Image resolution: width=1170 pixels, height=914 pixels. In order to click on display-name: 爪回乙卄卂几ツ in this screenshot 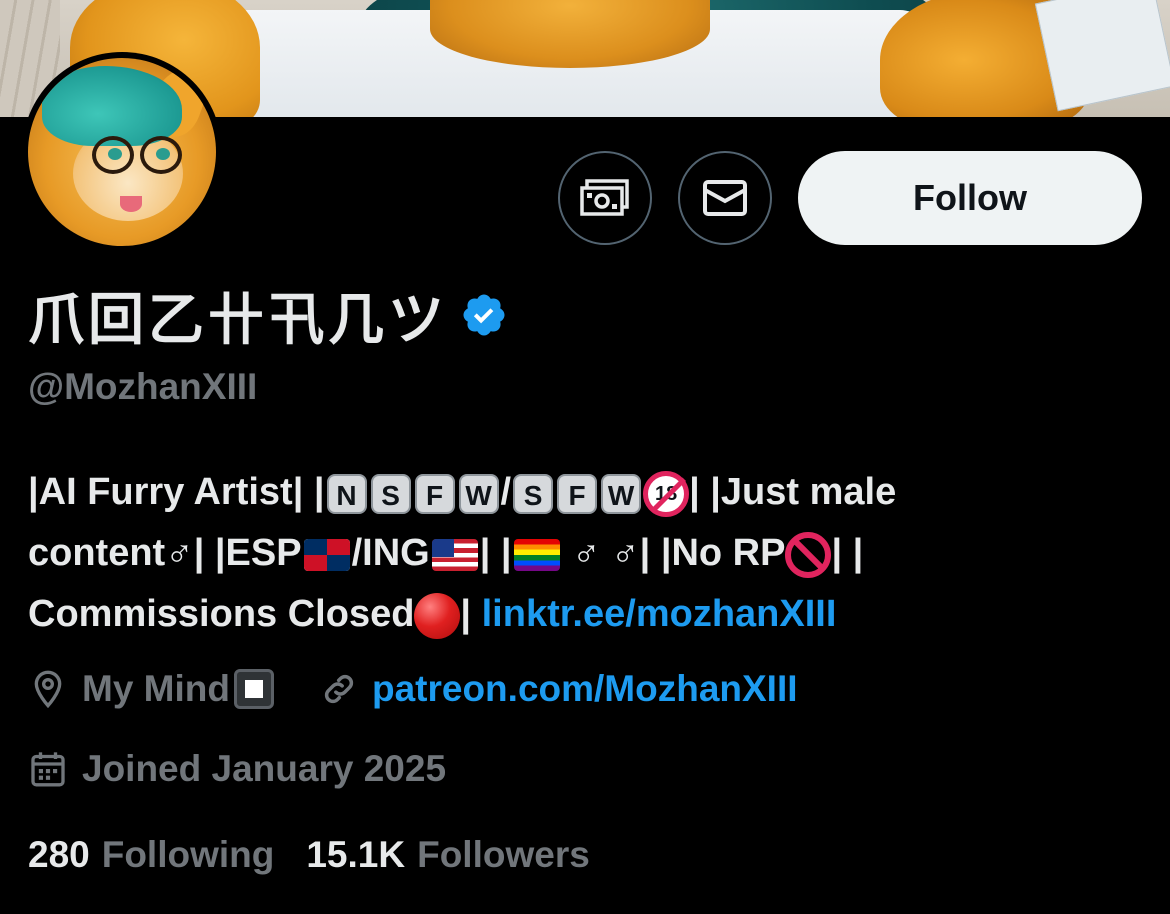, I will do `click(238, 320)`.